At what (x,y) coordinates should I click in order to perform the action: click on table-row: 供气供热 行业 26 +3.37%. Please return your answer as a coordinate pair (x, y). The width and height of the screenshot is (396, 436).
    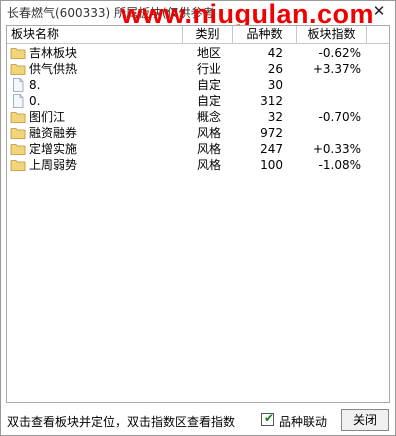
    Looking at the image, I should click on (198, 69).